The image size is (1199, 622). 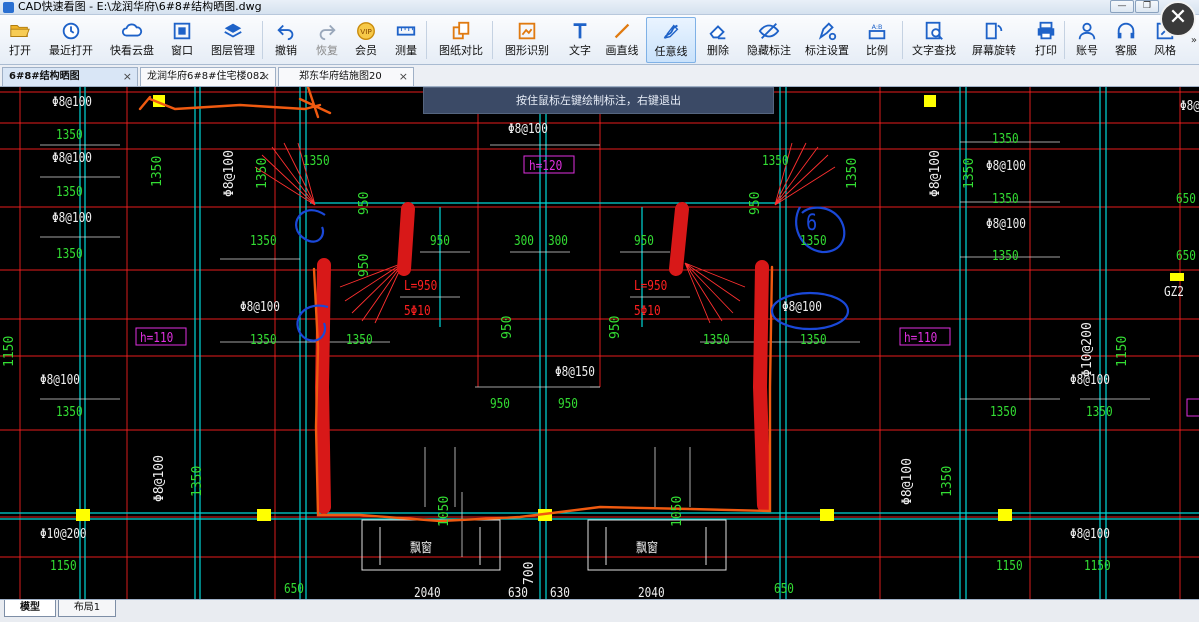 What do you see at coordinates (827, 31) in the screenshot?
I see `annotation-settings-icon` at bounding box center [827, 31].